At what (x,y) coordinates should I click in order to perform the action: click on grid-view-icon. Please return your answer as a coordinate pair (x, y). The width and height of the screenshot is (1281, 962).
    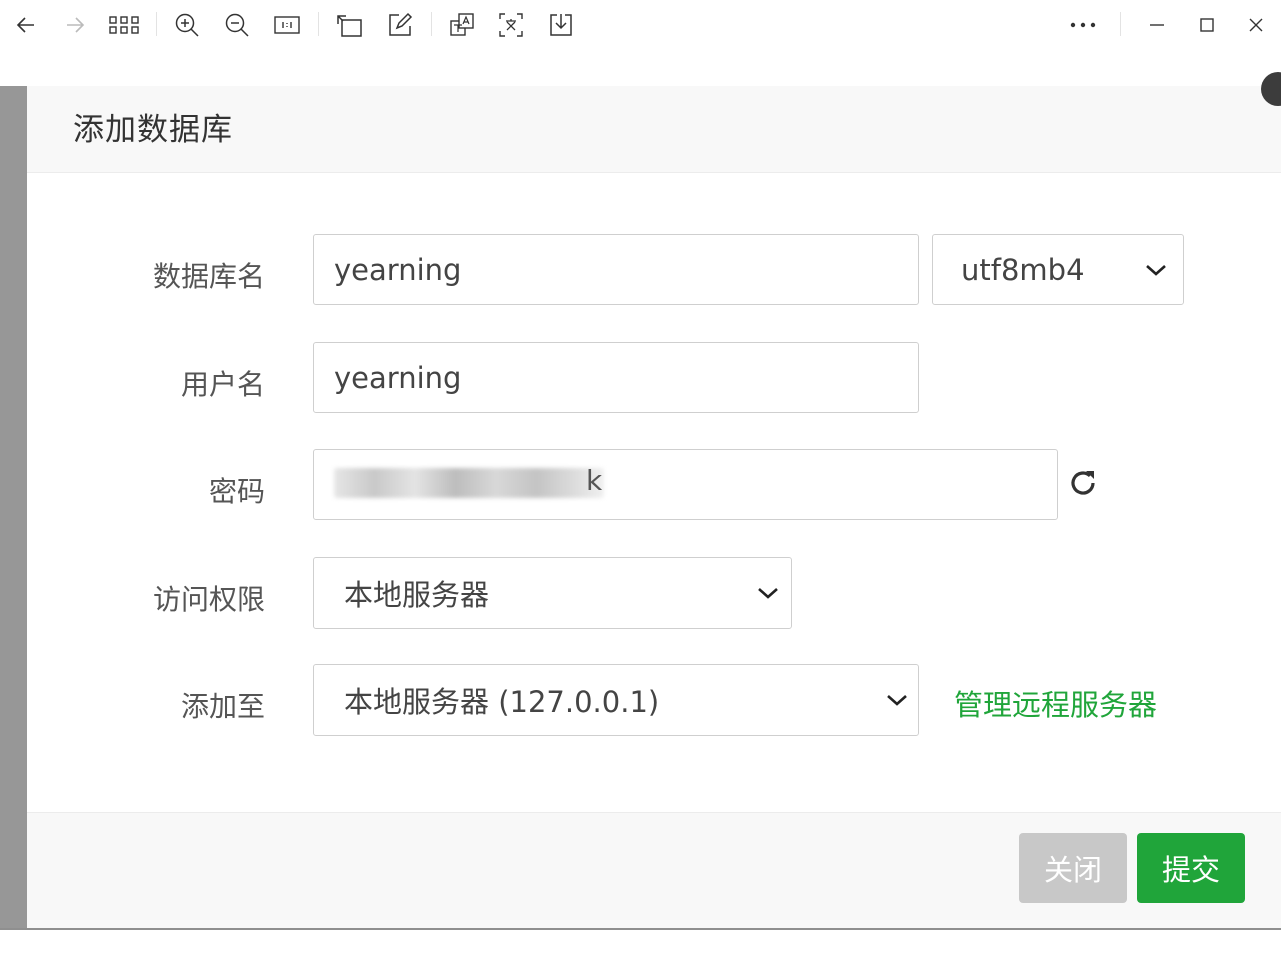
    Looking at the image, I should click on (124, 25).